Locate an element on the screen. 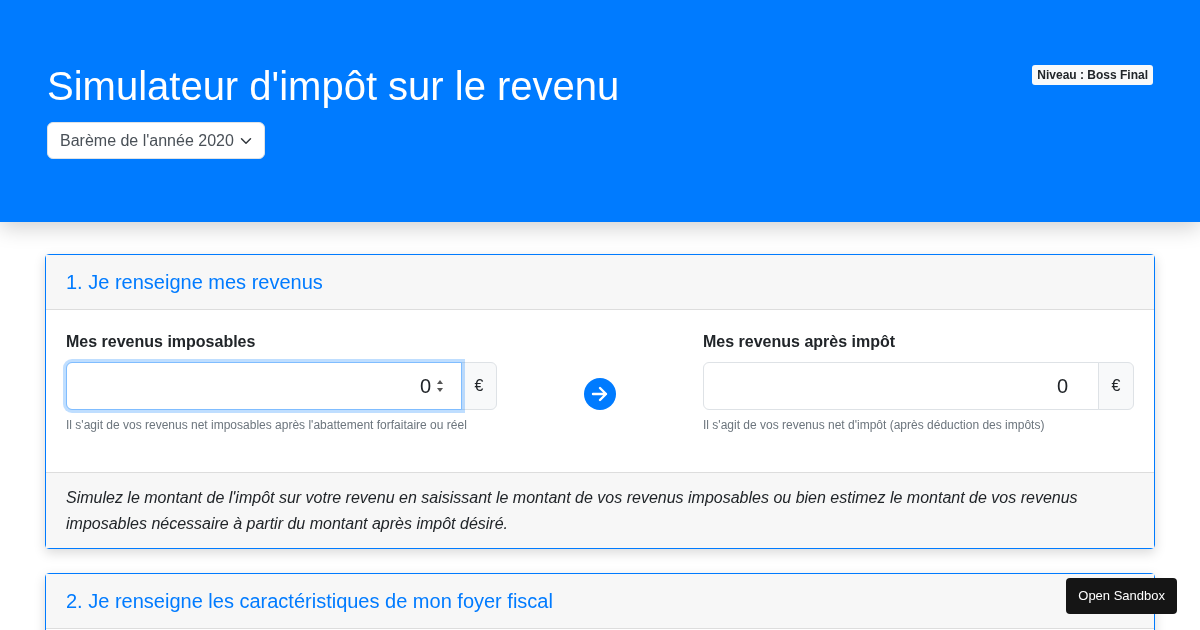 The width and height of the screenshot is (1200, 630). help-text: Il s'agit de vos revenus net d'impôt (après déduction des impôts) is located at coordinates (874, 425).